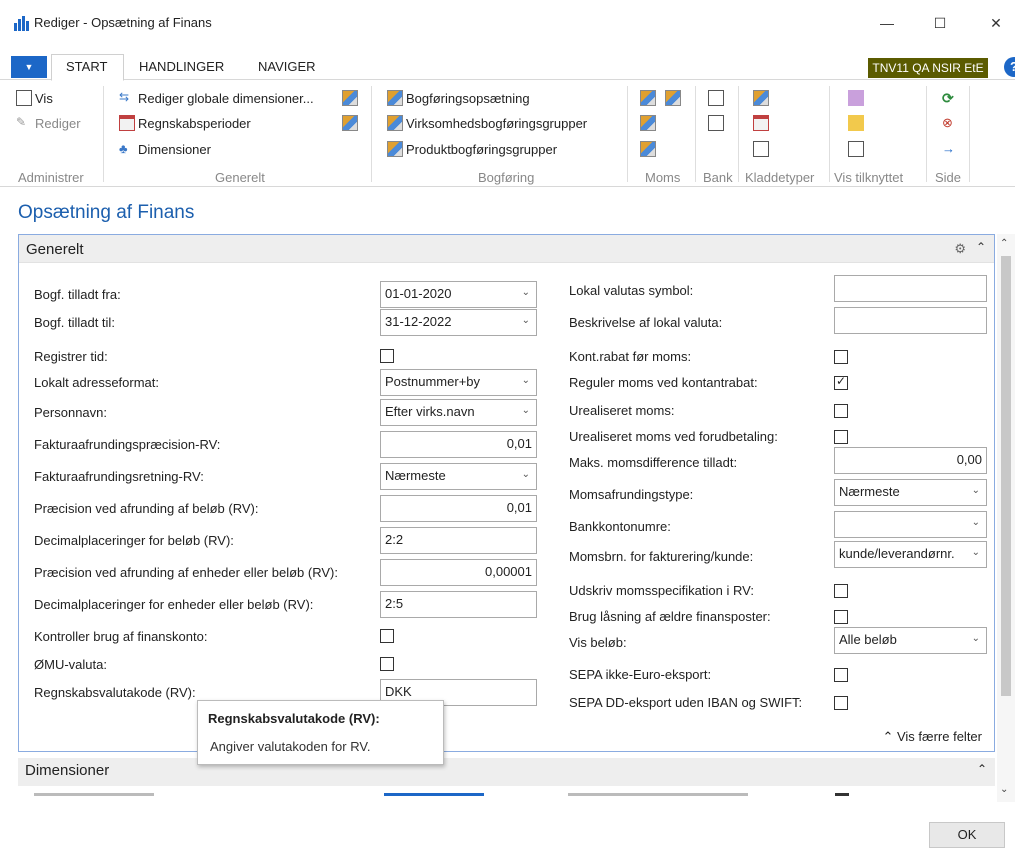  What do you see at coordinates (394, 603) in the screenshot?
I see `field-value: 2:5` at bounding box center [394, 603].